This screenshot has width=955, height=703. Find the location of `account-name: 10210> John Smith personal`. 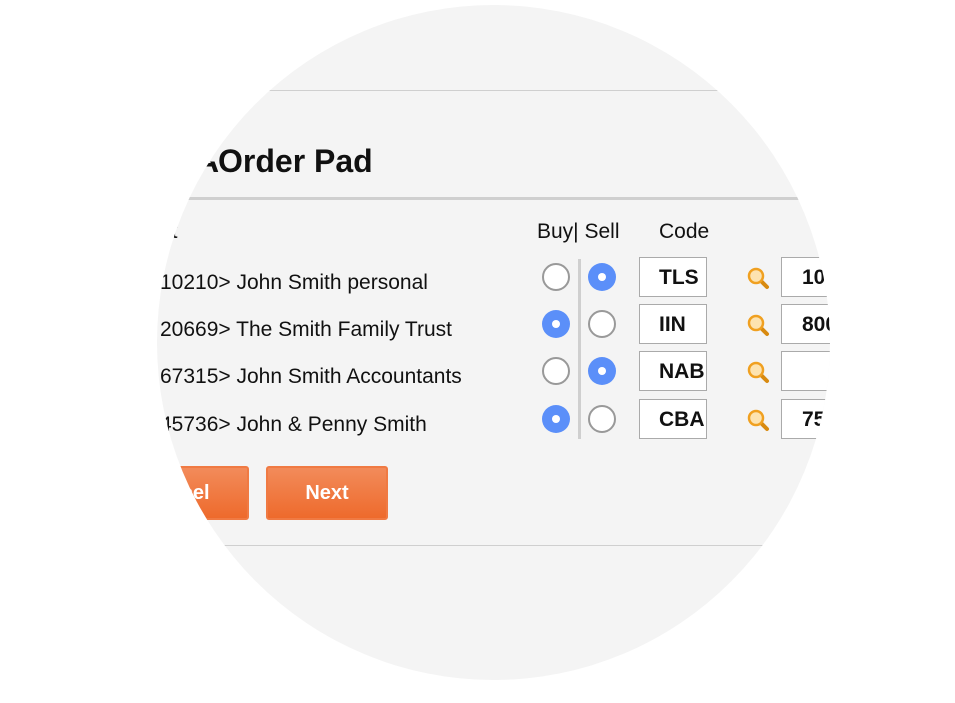

account-name: 10210> John Smith personal is located at coordinates (294, 282).